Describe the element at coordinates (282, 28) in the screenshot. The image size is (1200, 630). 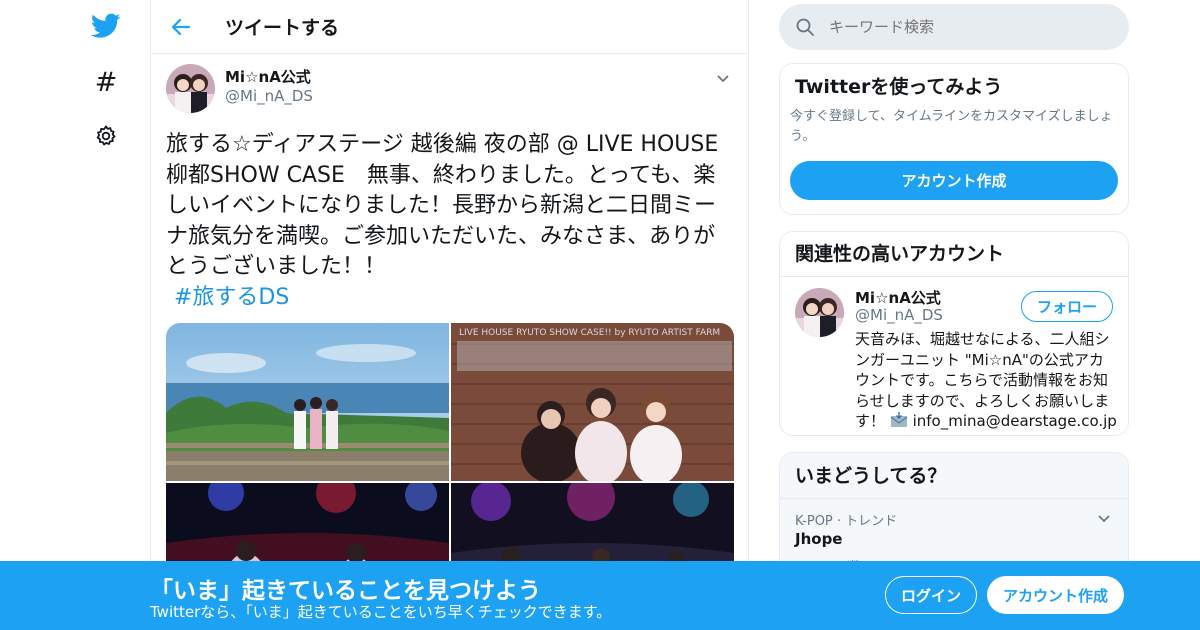
I see `page-title: ツイートする` at that location.